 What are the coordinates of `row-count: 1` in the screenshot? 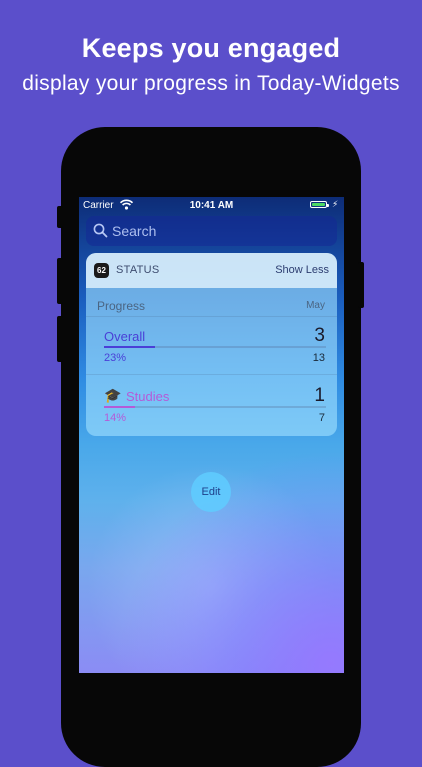 It's located at (319, 395).